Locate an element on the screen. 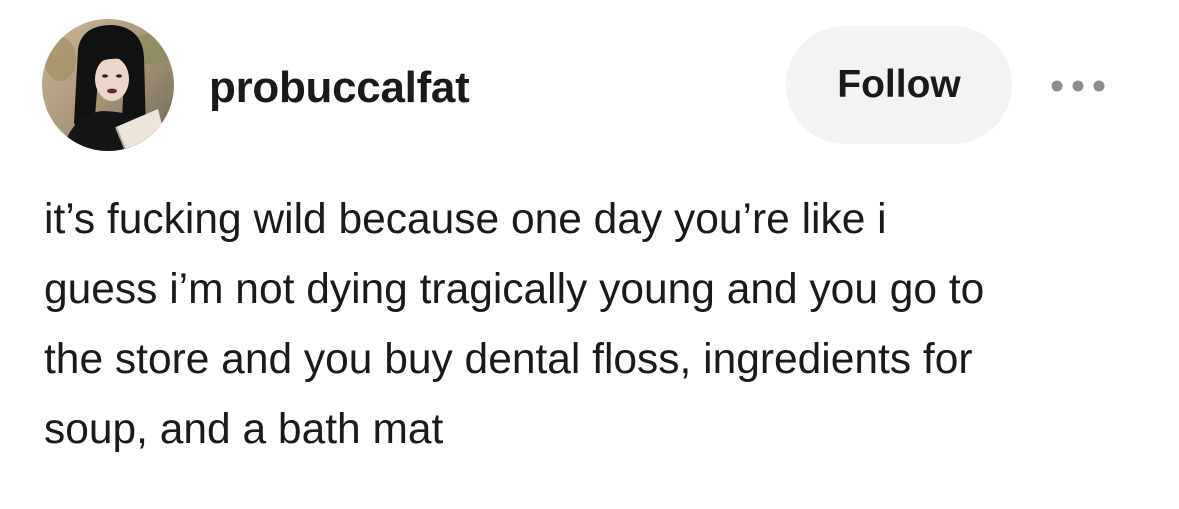  avatar-photo-icon is located at coordinates (108, 85).